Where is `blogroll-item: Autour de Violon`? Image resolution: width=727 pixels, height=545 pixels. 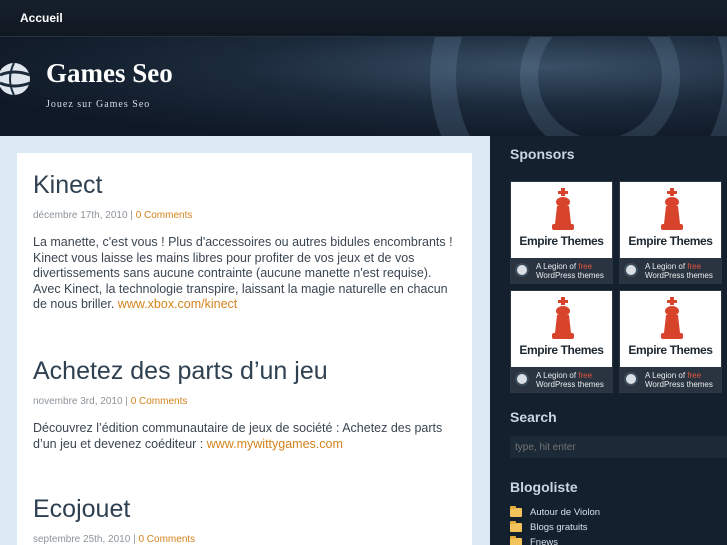 blogroll-item: Autour de Violon is located at coordinates (555, 514).